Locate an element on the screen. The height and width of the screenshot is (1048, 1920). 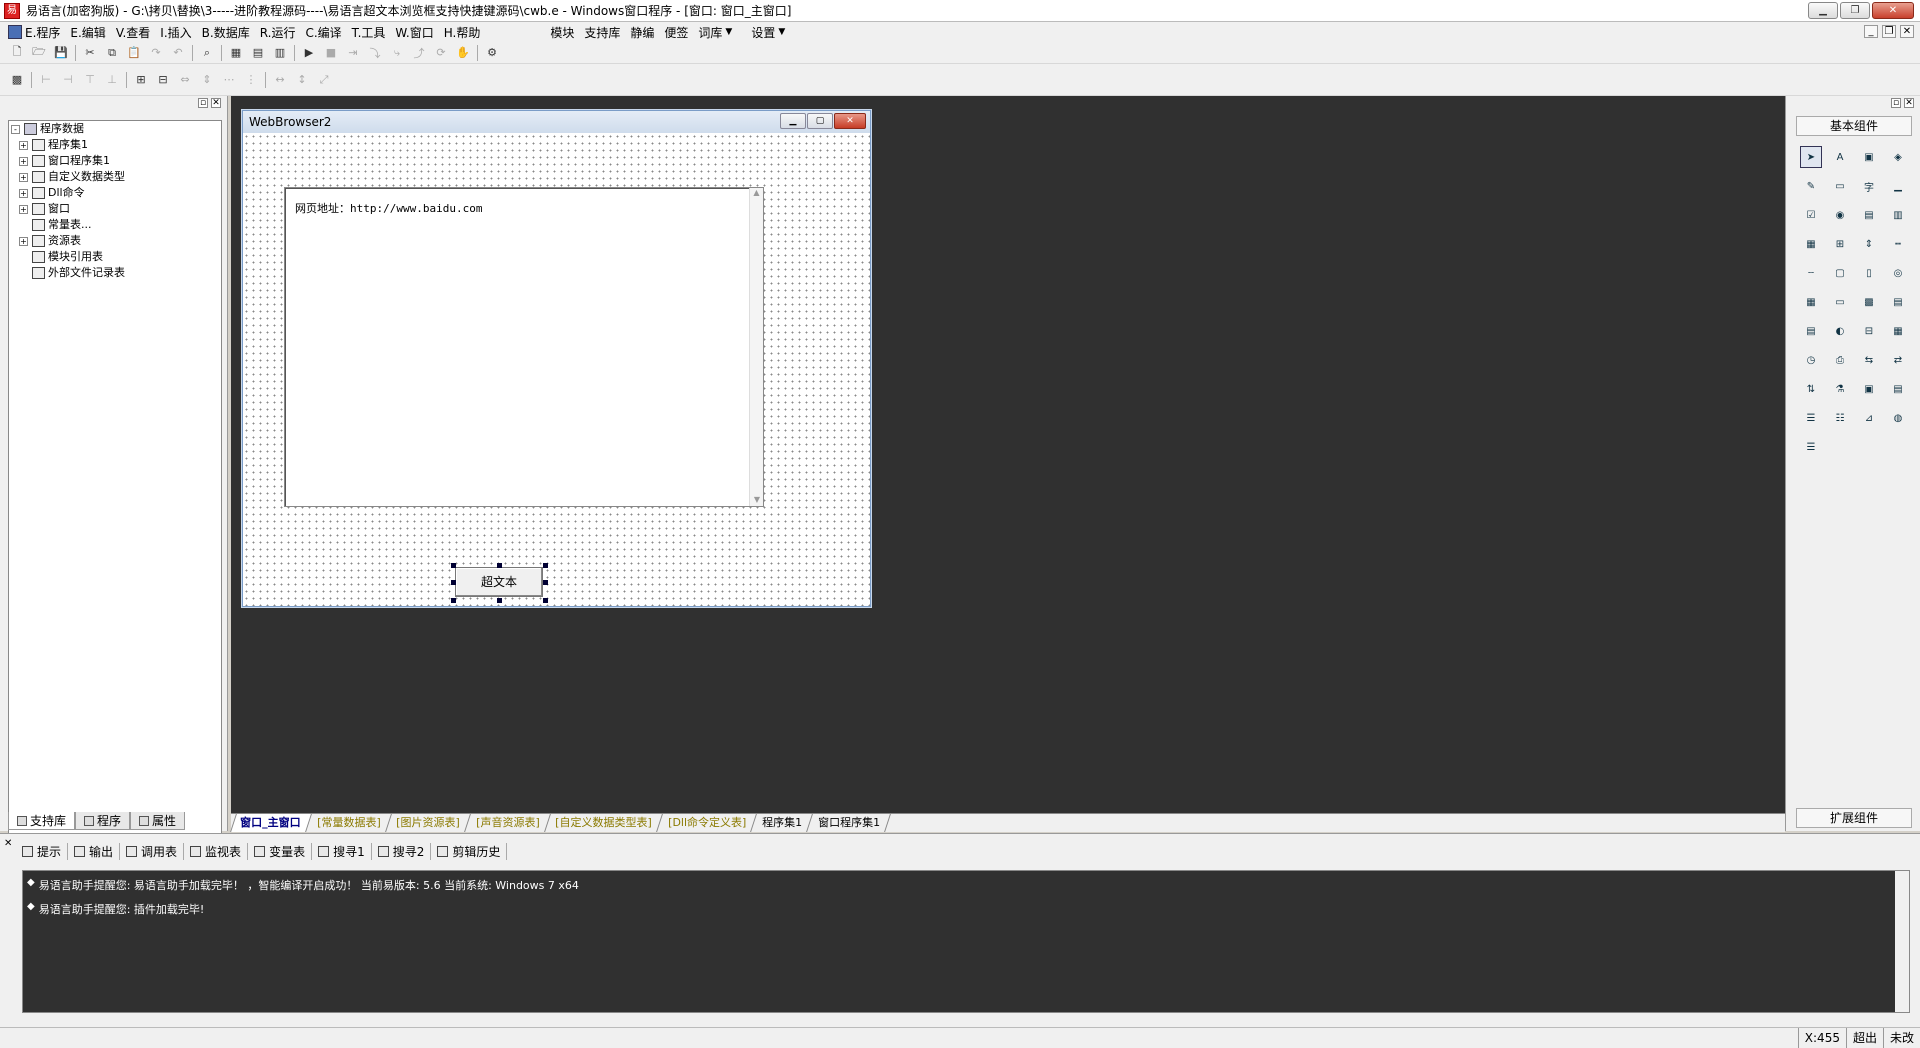
find-icon: ⌕ is located at coordinates (207, 53).